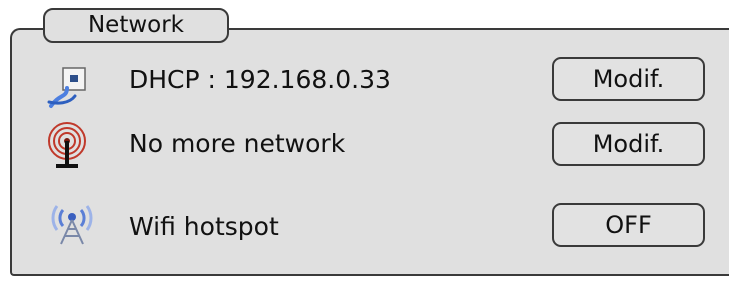 This screenshot has height=281, width=729. I want to click on network-status-label: No more network, so click(237, 143).